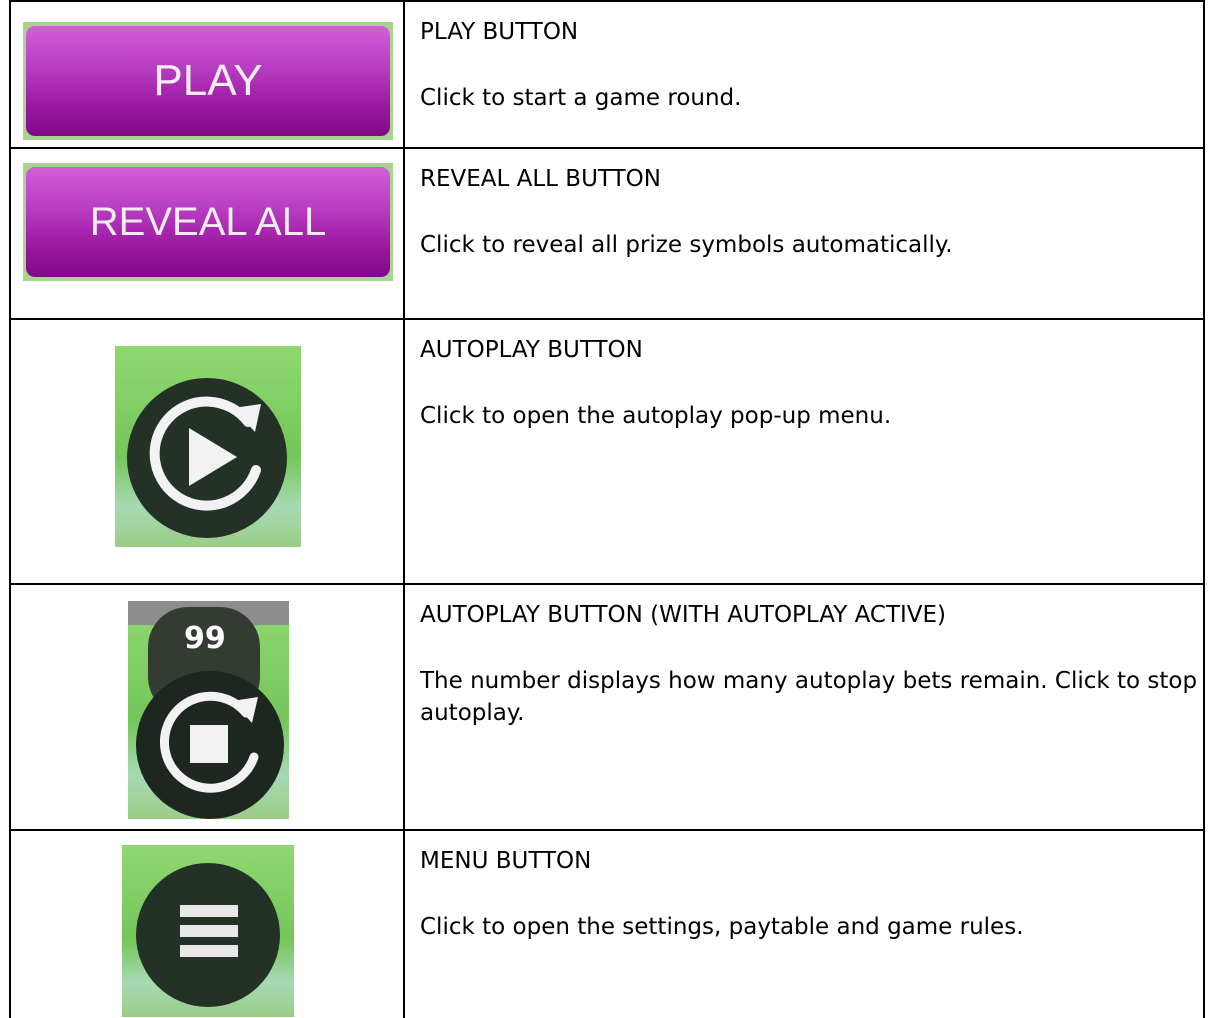 The width and height of the screenshot is (1210, 1018). I want to click on reveal-all-button-image: REVEAL ALL, so click(208, 222).